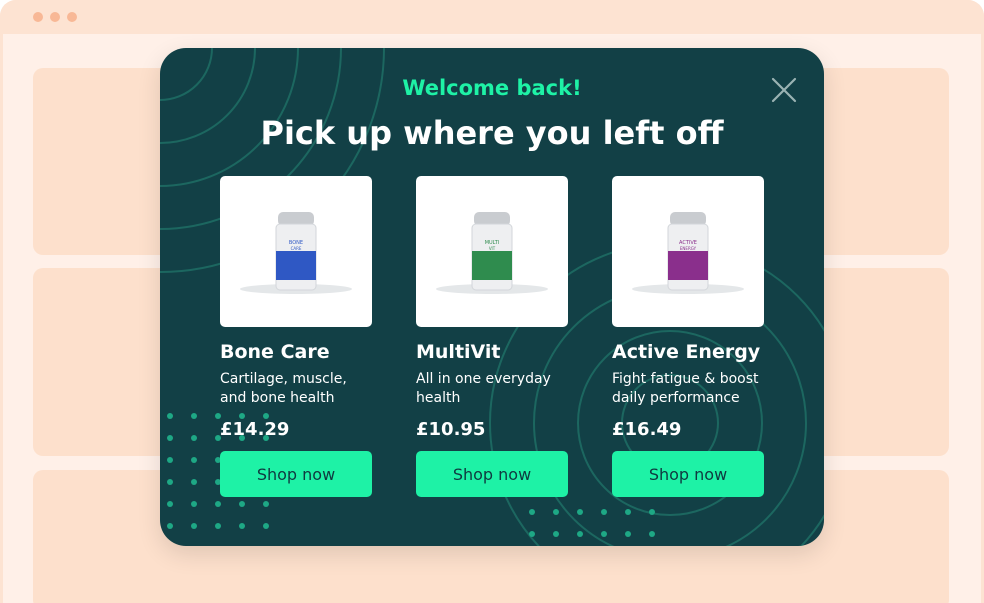  What do you see at coordinates (492, 248) in the screenshot?
I see `svg-text: VIT` at bounding box center [492, 248].